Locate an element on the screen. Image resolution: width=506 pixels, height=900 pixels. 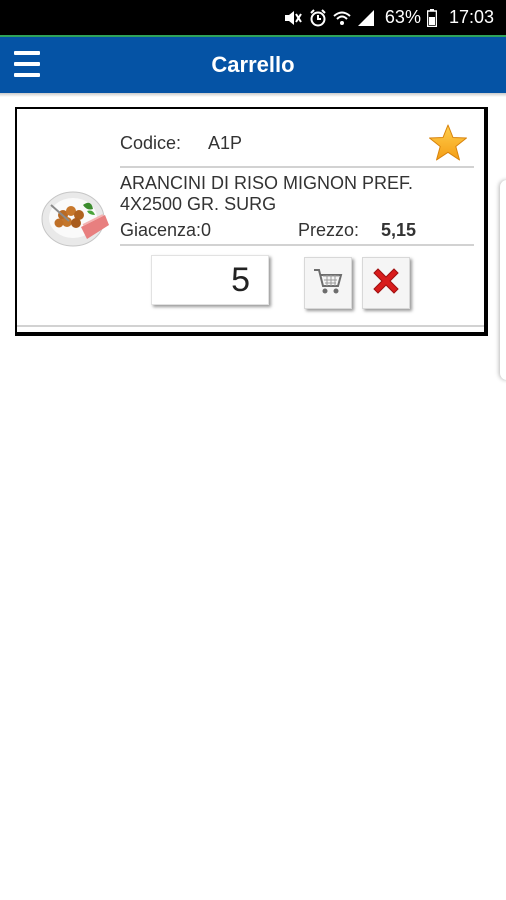
status-icons: 63% 17:03 is located at coordinates (388, 17).